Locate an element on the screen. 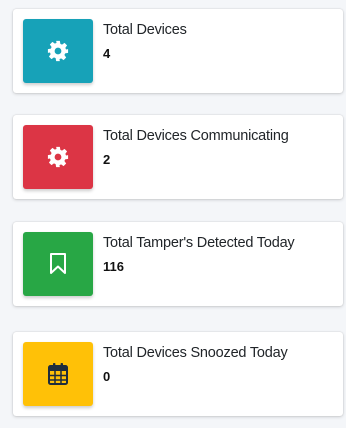 This screenshot has width=346, height=428. info-box-value: 0 is located at coordinates (107, 376).